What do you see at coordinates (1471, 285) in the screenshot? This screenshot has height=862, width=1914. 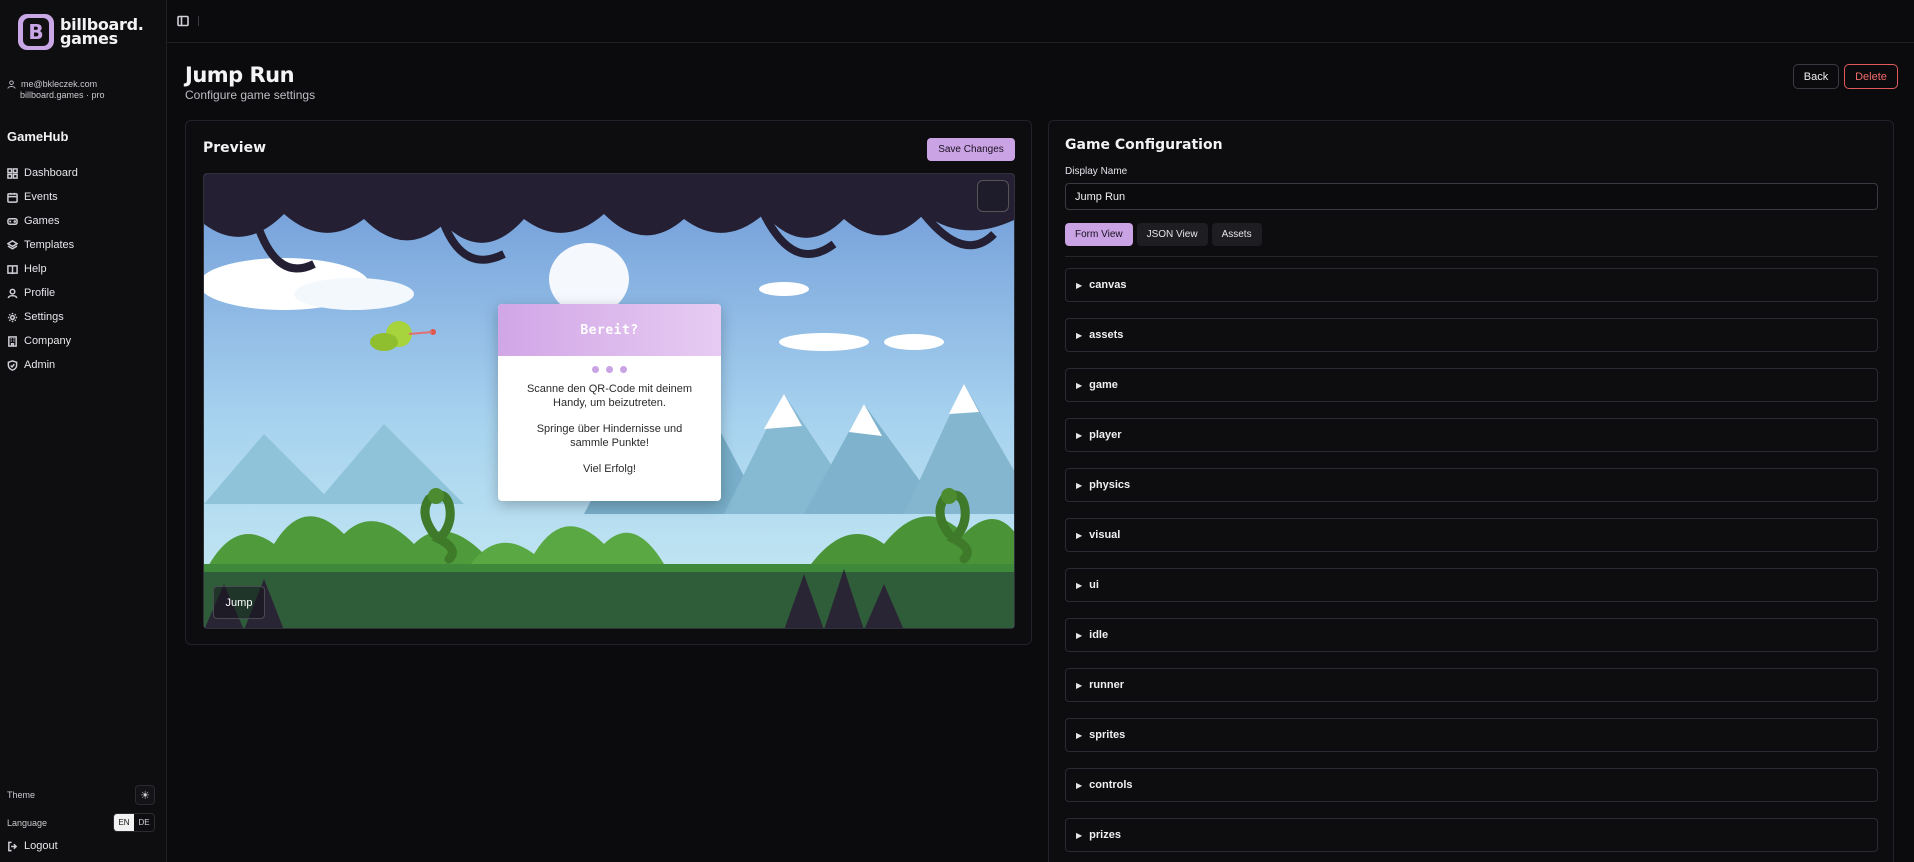 I see `section-canvas: ▶ canvas` at bounding box center [1471, 285].